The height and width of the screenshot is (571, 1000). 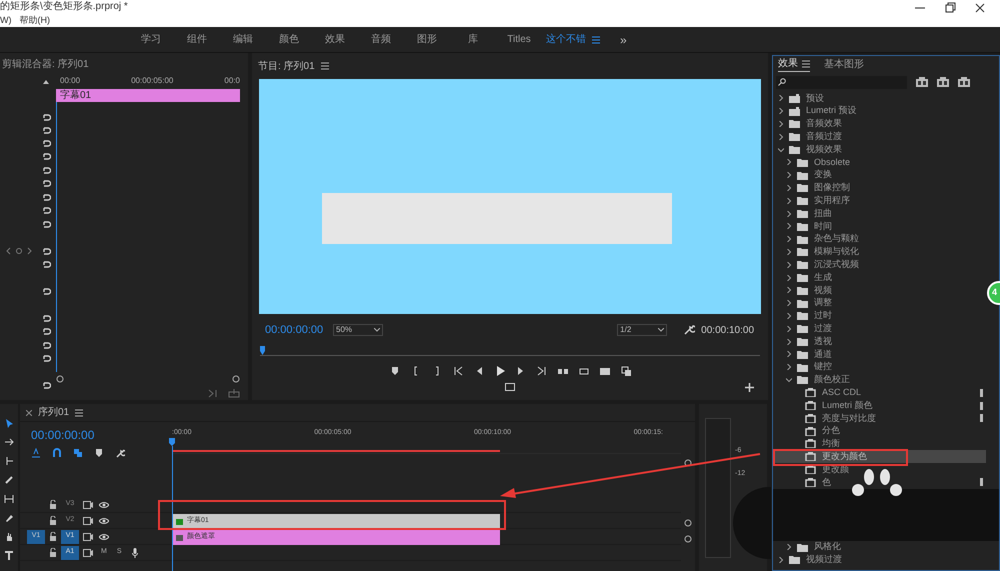 I want to click on resolution-dropdown: 1/2, so click(x=642, y=330).